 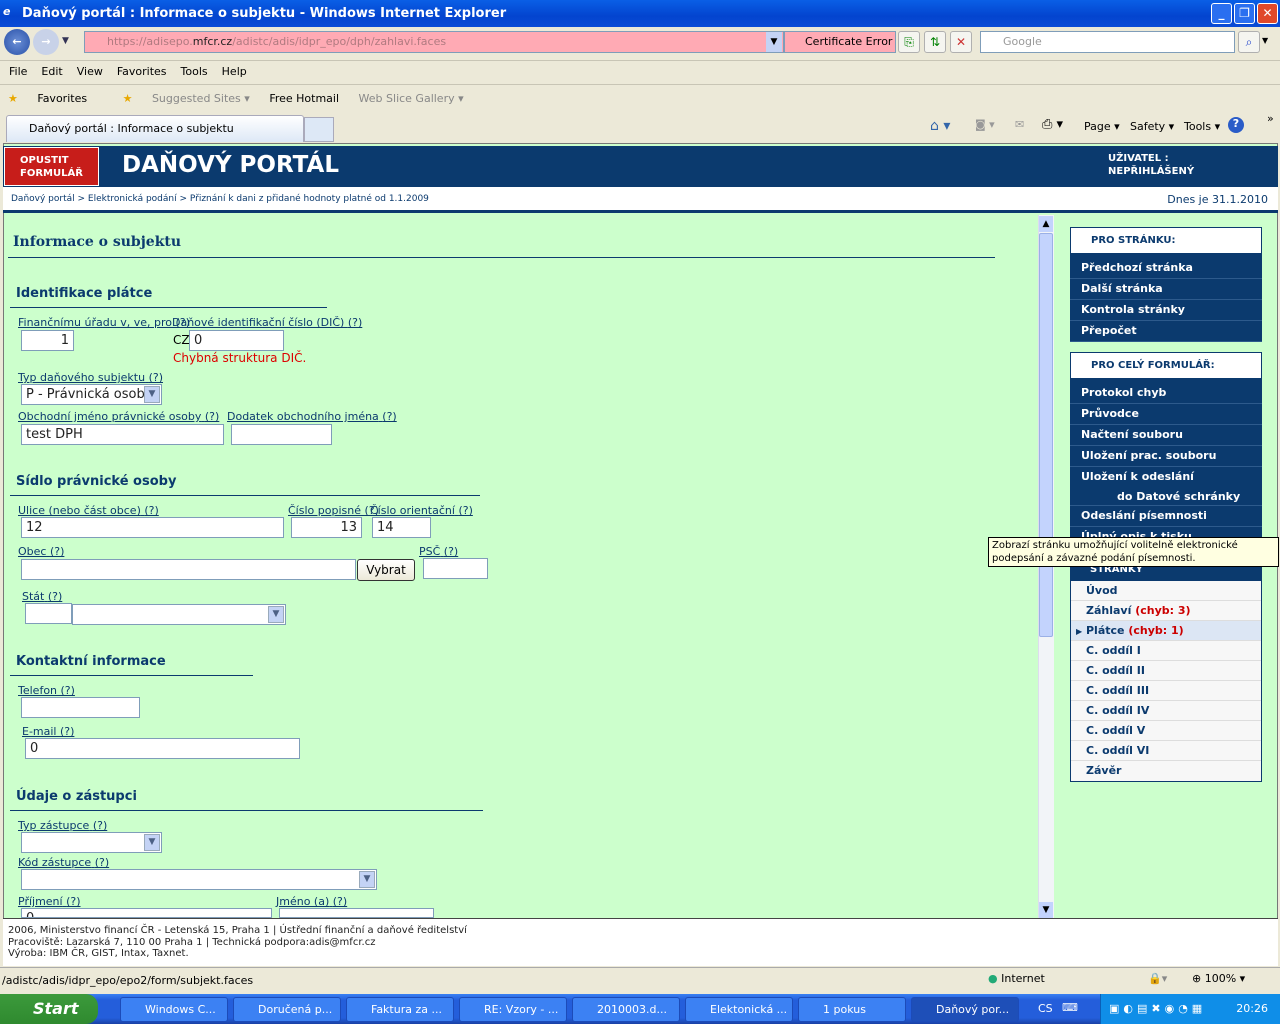 What do you see at coordinates (63, 862) in the screenshot?
I see `label-kod-zastupce: Kód zástupce (?)` at bounding box center [63, 862].